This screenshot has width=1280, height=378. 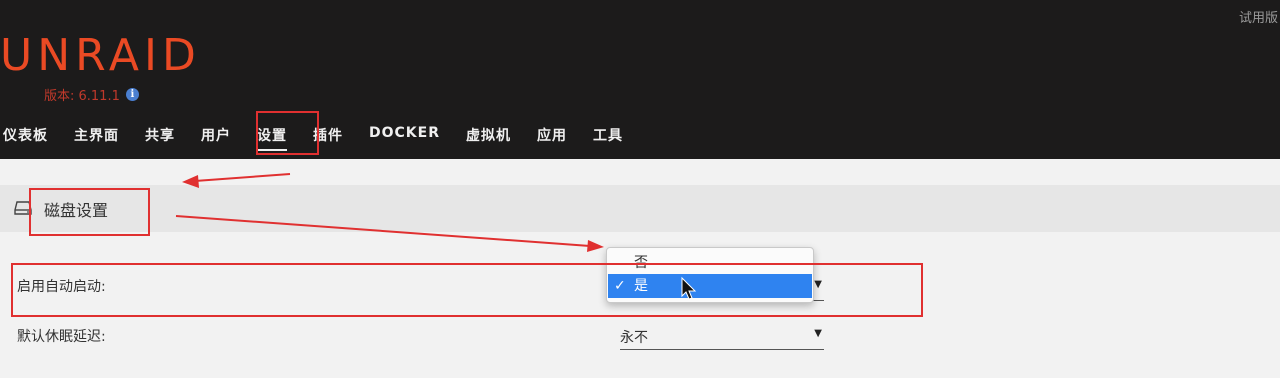 I want to click on nav-docker: DOCKER, so click(x=404, y=135).